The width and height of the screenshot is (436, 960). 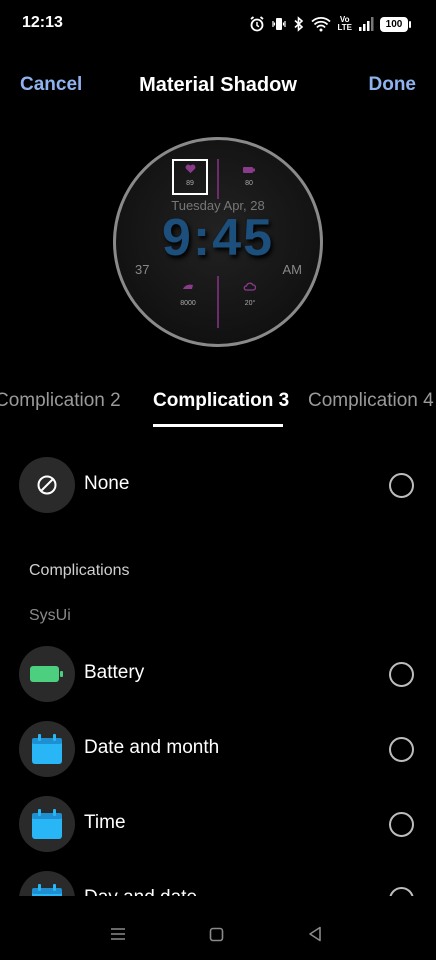 What do you see at coordinates (218, 238) in the screenshot?
I see `watch-time: 9:45` at bounding box center [218, 238].